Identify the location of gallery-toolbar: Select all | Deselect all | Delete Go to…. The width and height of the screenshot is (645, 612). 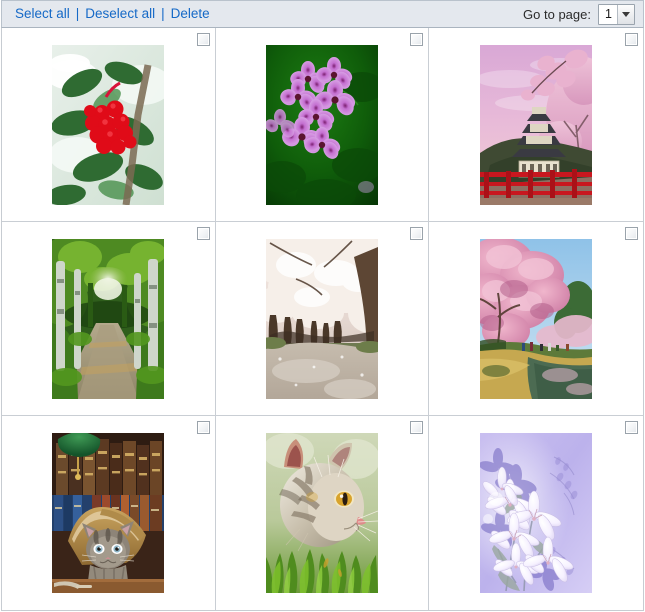
(322, 14).